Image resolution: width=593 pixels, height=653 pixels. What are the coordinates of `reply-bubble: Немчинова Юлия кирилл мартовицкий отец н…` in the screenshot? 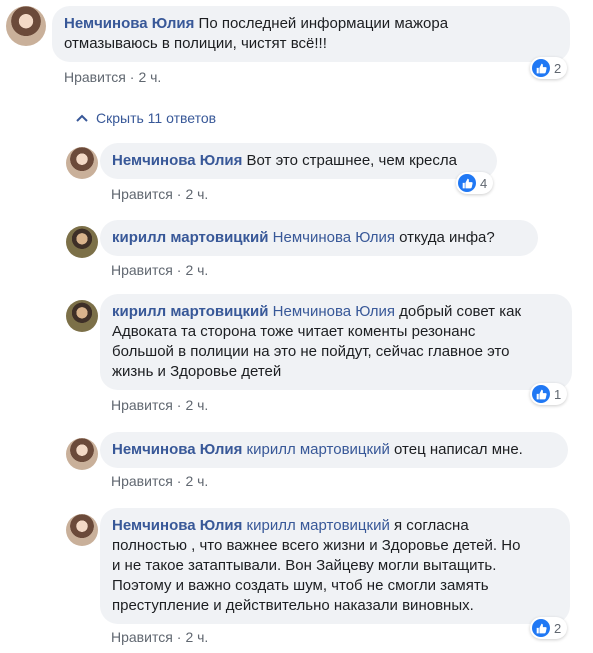 It's located at (334, 450).